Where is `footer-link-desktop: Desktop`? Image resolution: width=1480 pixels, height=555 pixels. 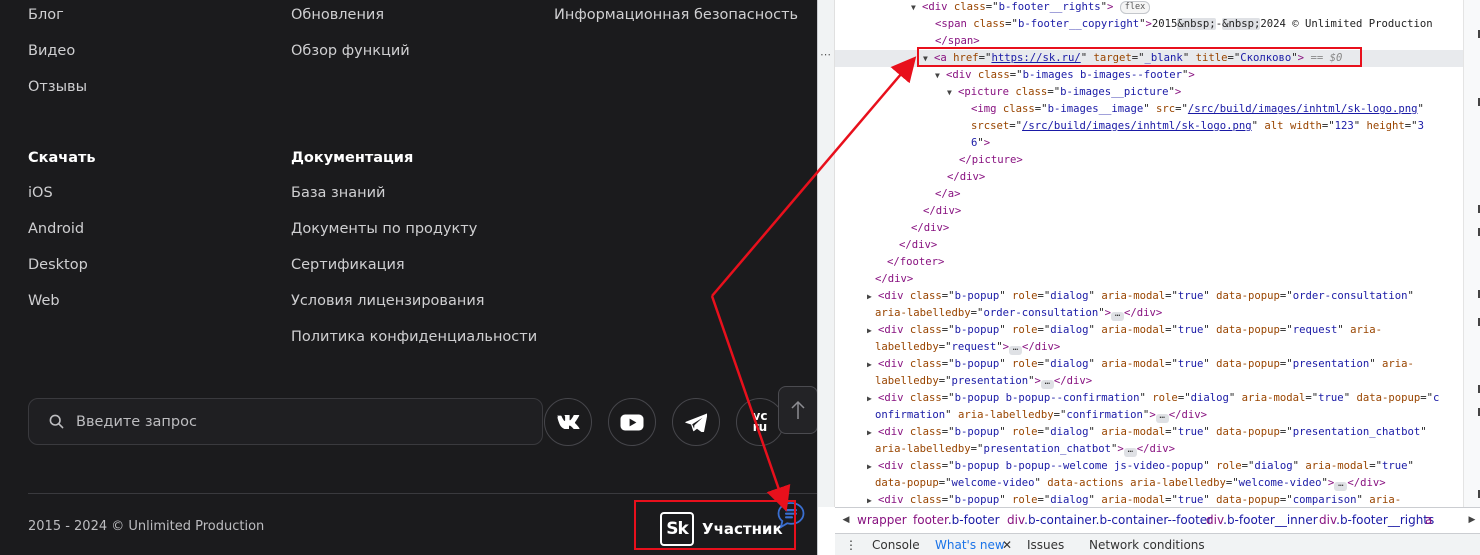
footer-link-desktop: Desktop is located at coordinates (58, 265).